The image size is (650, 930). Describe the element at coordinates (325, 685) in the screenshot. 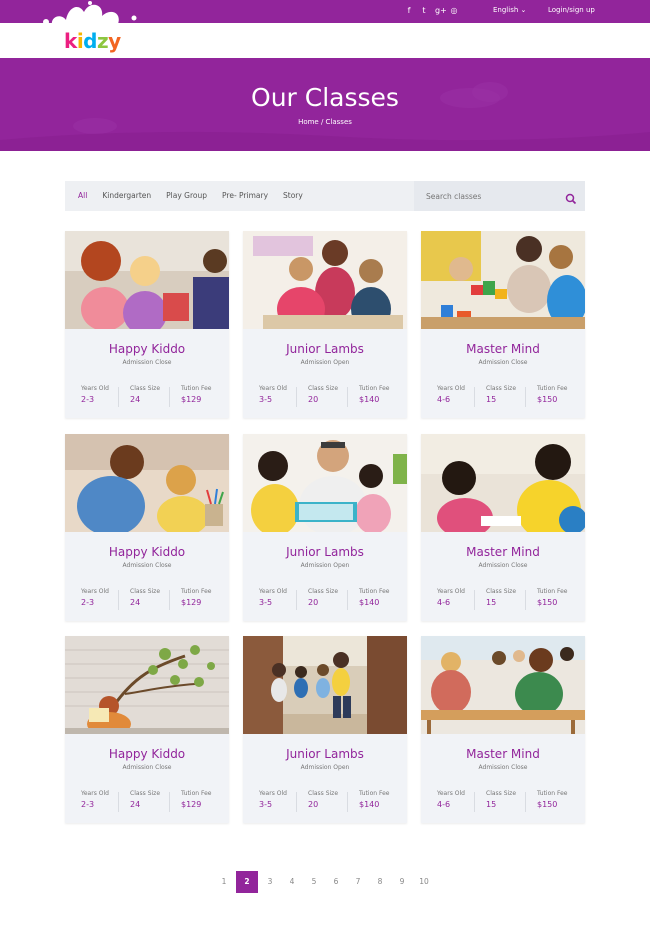

I see `class-image-kids-running-hallway` at that location.